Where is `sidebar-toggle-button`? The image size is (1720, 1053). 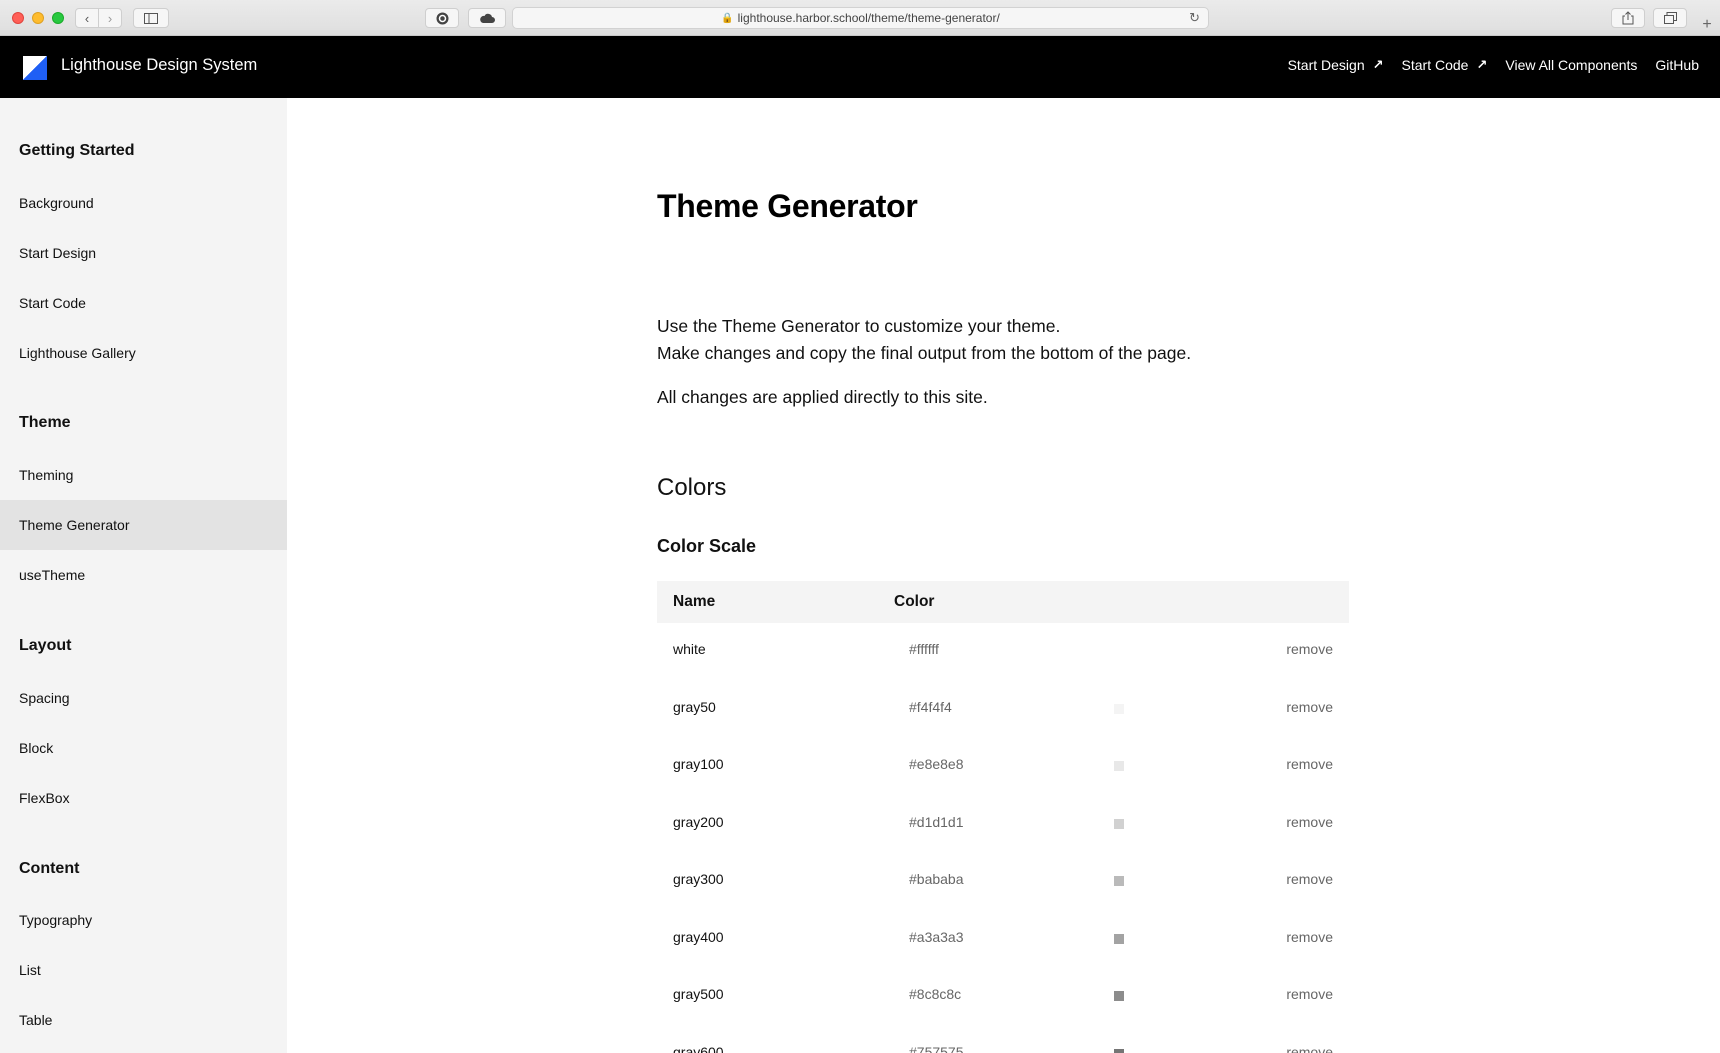 sidebar-toggle-button is located at coordinates (151, 18).